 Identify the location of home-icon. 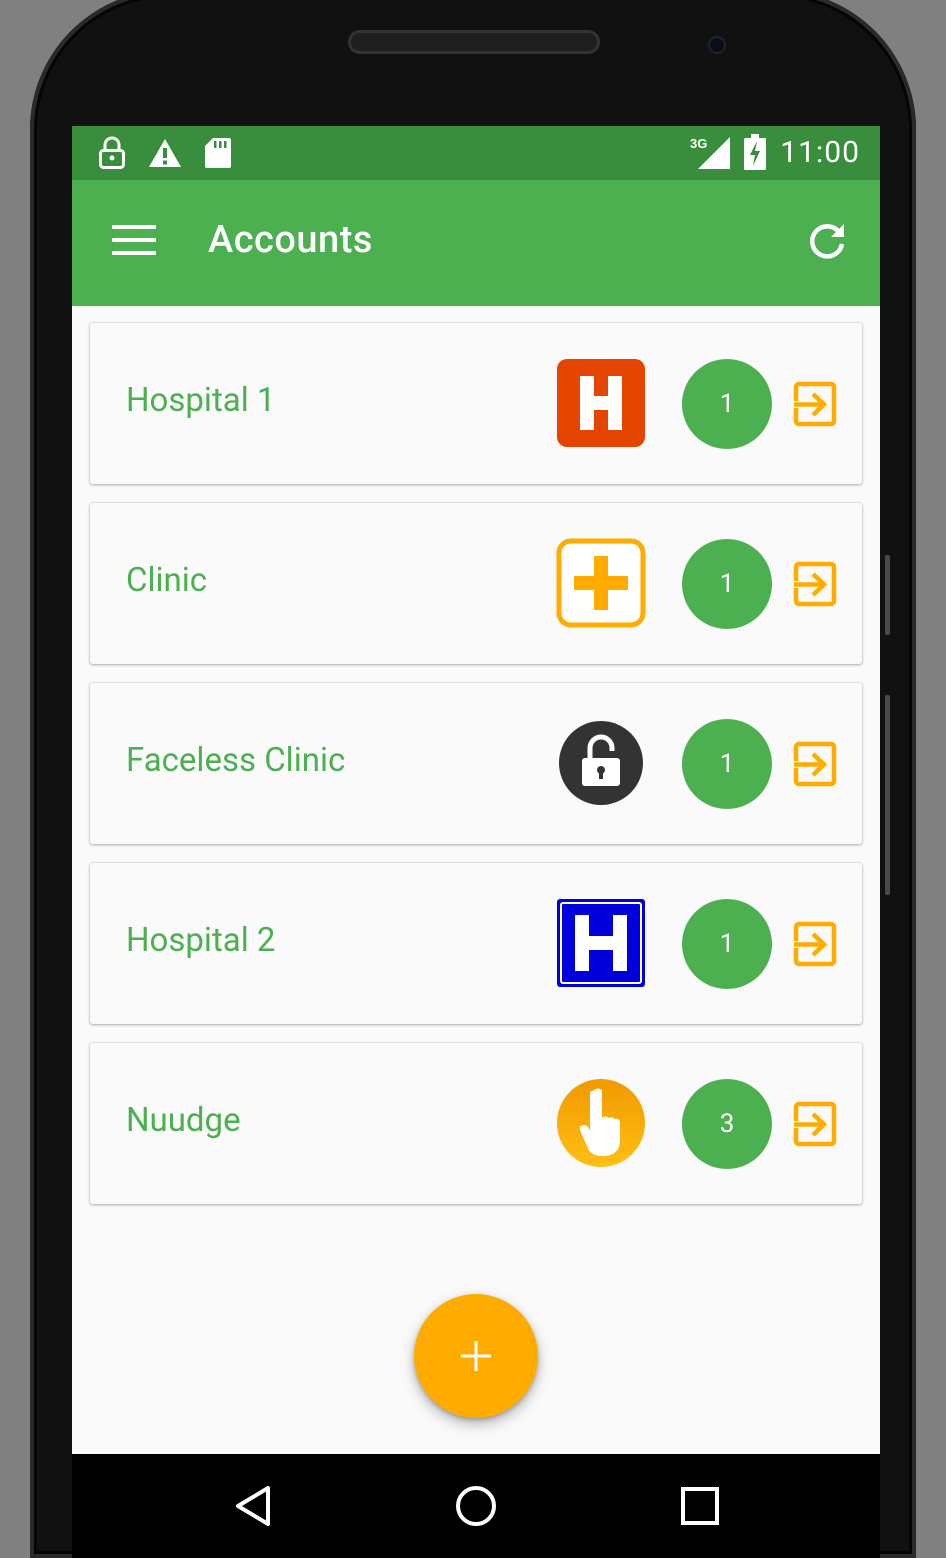
(476, 1506).